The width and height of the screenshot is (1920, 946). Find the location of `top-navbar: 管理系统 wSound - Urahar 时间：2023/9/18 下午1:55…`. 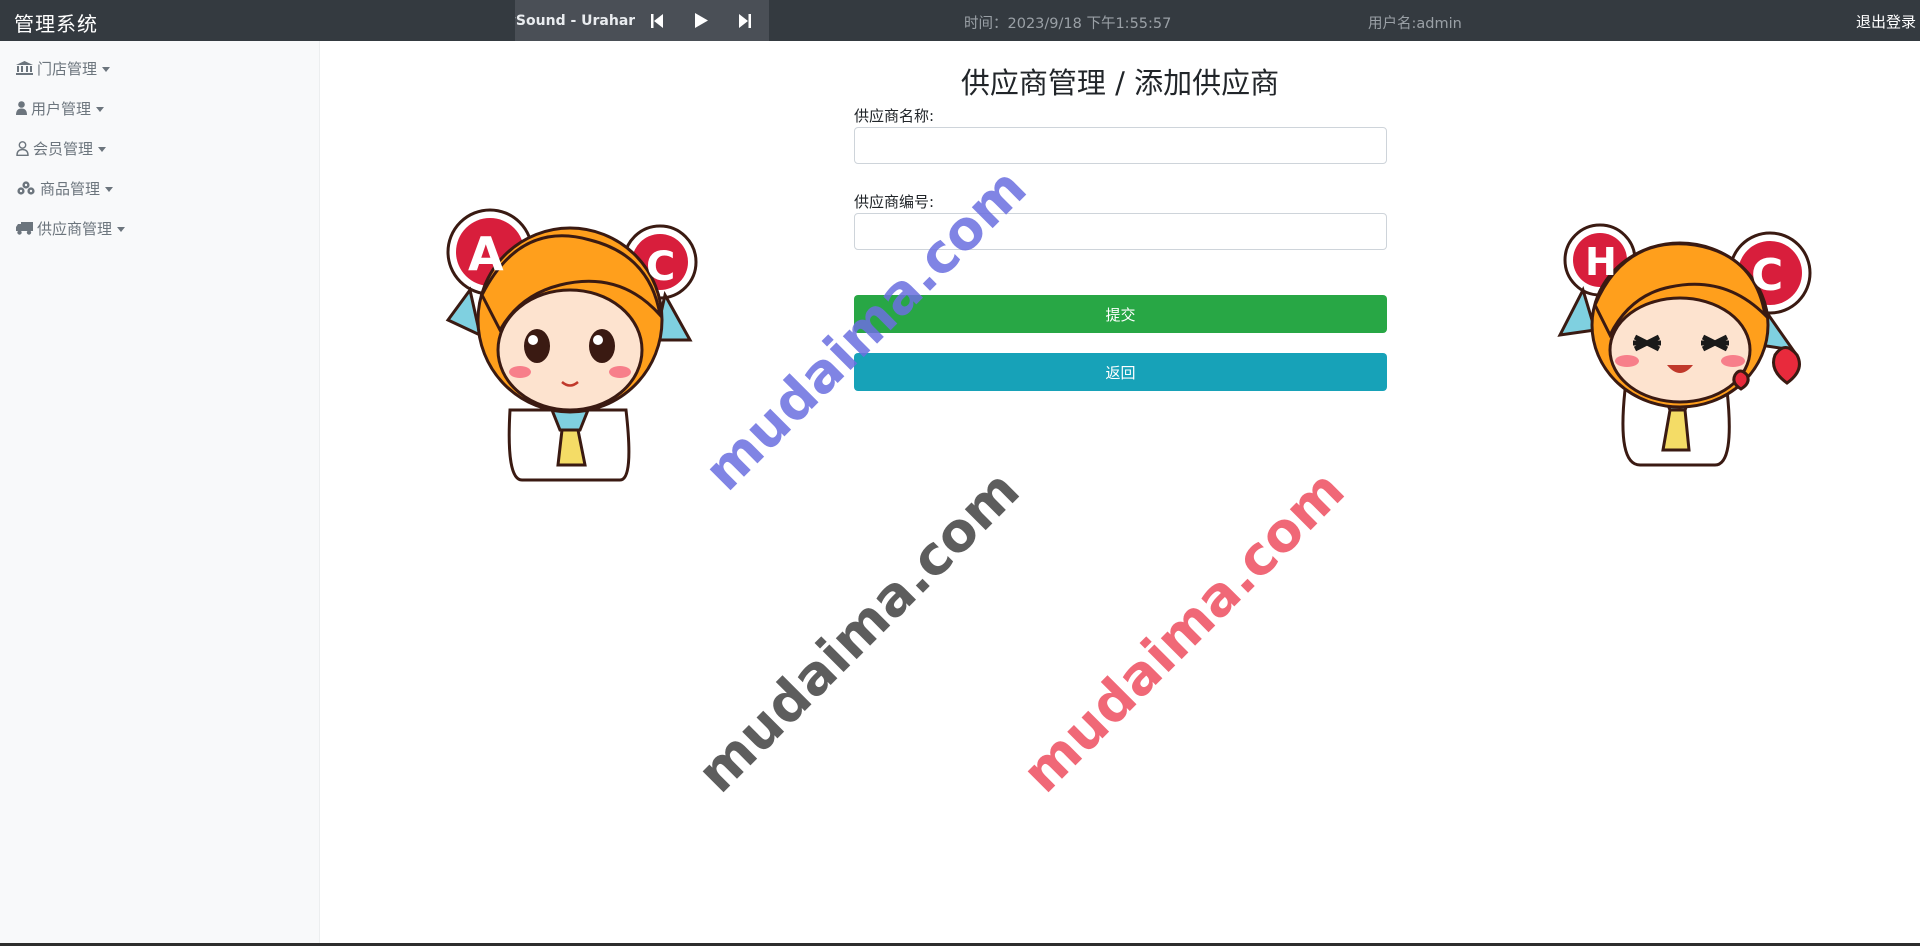

top-navbar: 管理系统 wSound - Urahar 时间：2023/9/18 下午1:55… is located at coordinates (960, 20).